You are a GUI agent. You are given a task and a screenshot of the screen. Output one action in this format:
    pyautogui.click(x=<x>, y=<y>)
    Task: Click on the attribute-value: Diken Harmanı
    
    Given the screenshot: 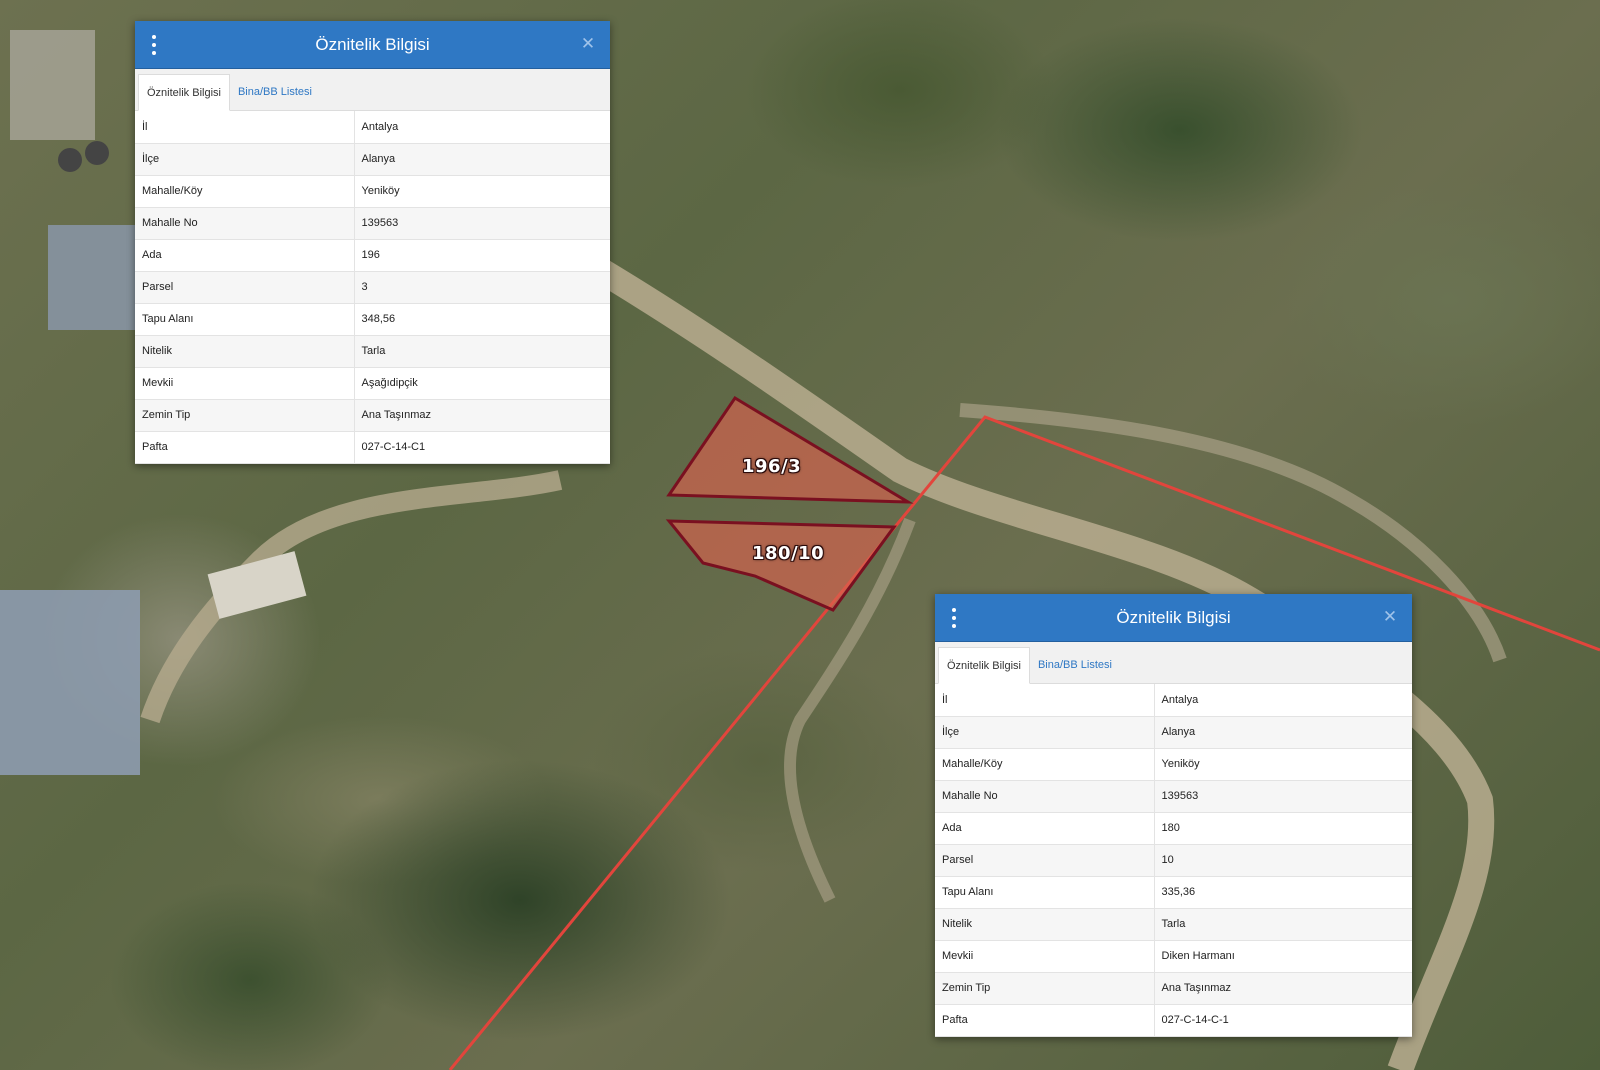 What is the action you would take?
    pyautogui.click(x=1283, y=956)
    